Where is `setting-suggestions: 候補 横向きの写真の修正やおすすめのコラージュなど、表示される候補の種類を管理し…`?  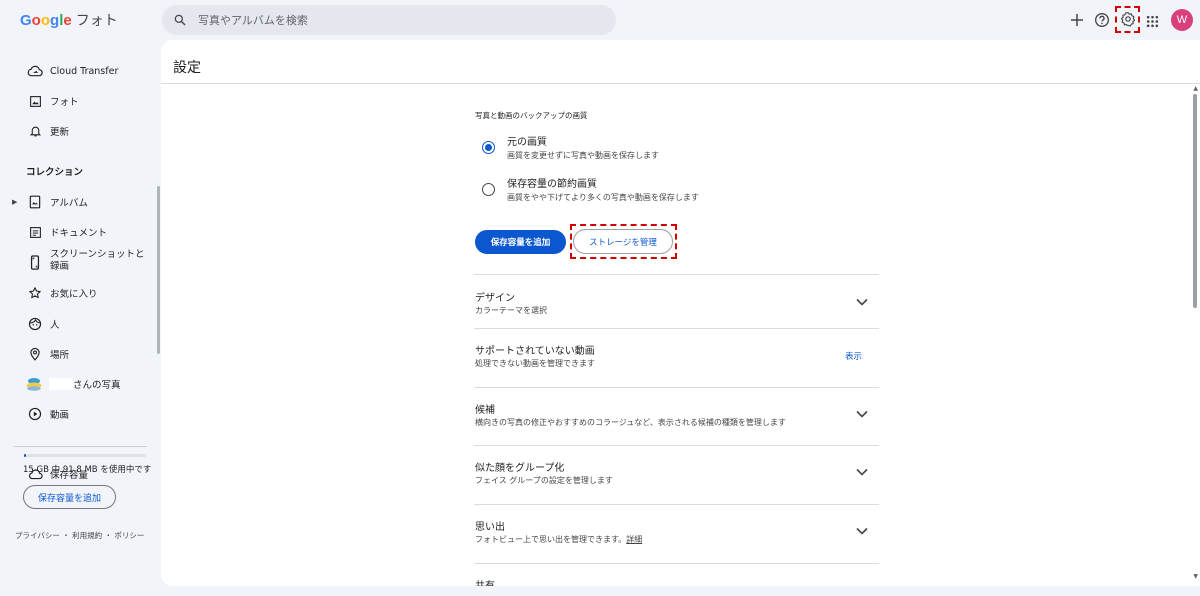
setting-suggestions: 候補 横向きの写真の修正やおすすめのコラージュなど、表示される候補の種類を管理し… is located at coordinates (676, 416).